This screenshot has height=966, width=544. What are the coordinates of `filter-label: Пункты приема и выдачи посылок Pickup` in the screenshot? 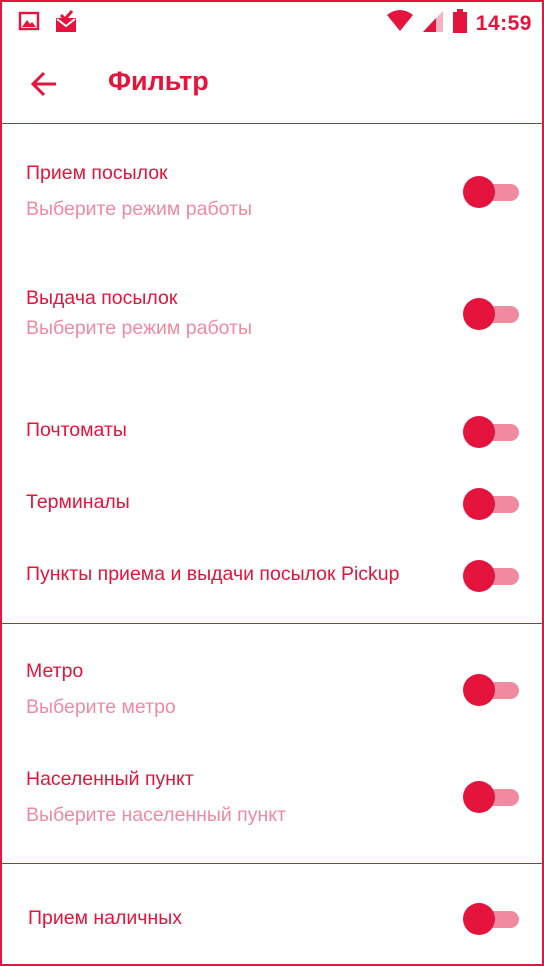 It's located at (213, 574).